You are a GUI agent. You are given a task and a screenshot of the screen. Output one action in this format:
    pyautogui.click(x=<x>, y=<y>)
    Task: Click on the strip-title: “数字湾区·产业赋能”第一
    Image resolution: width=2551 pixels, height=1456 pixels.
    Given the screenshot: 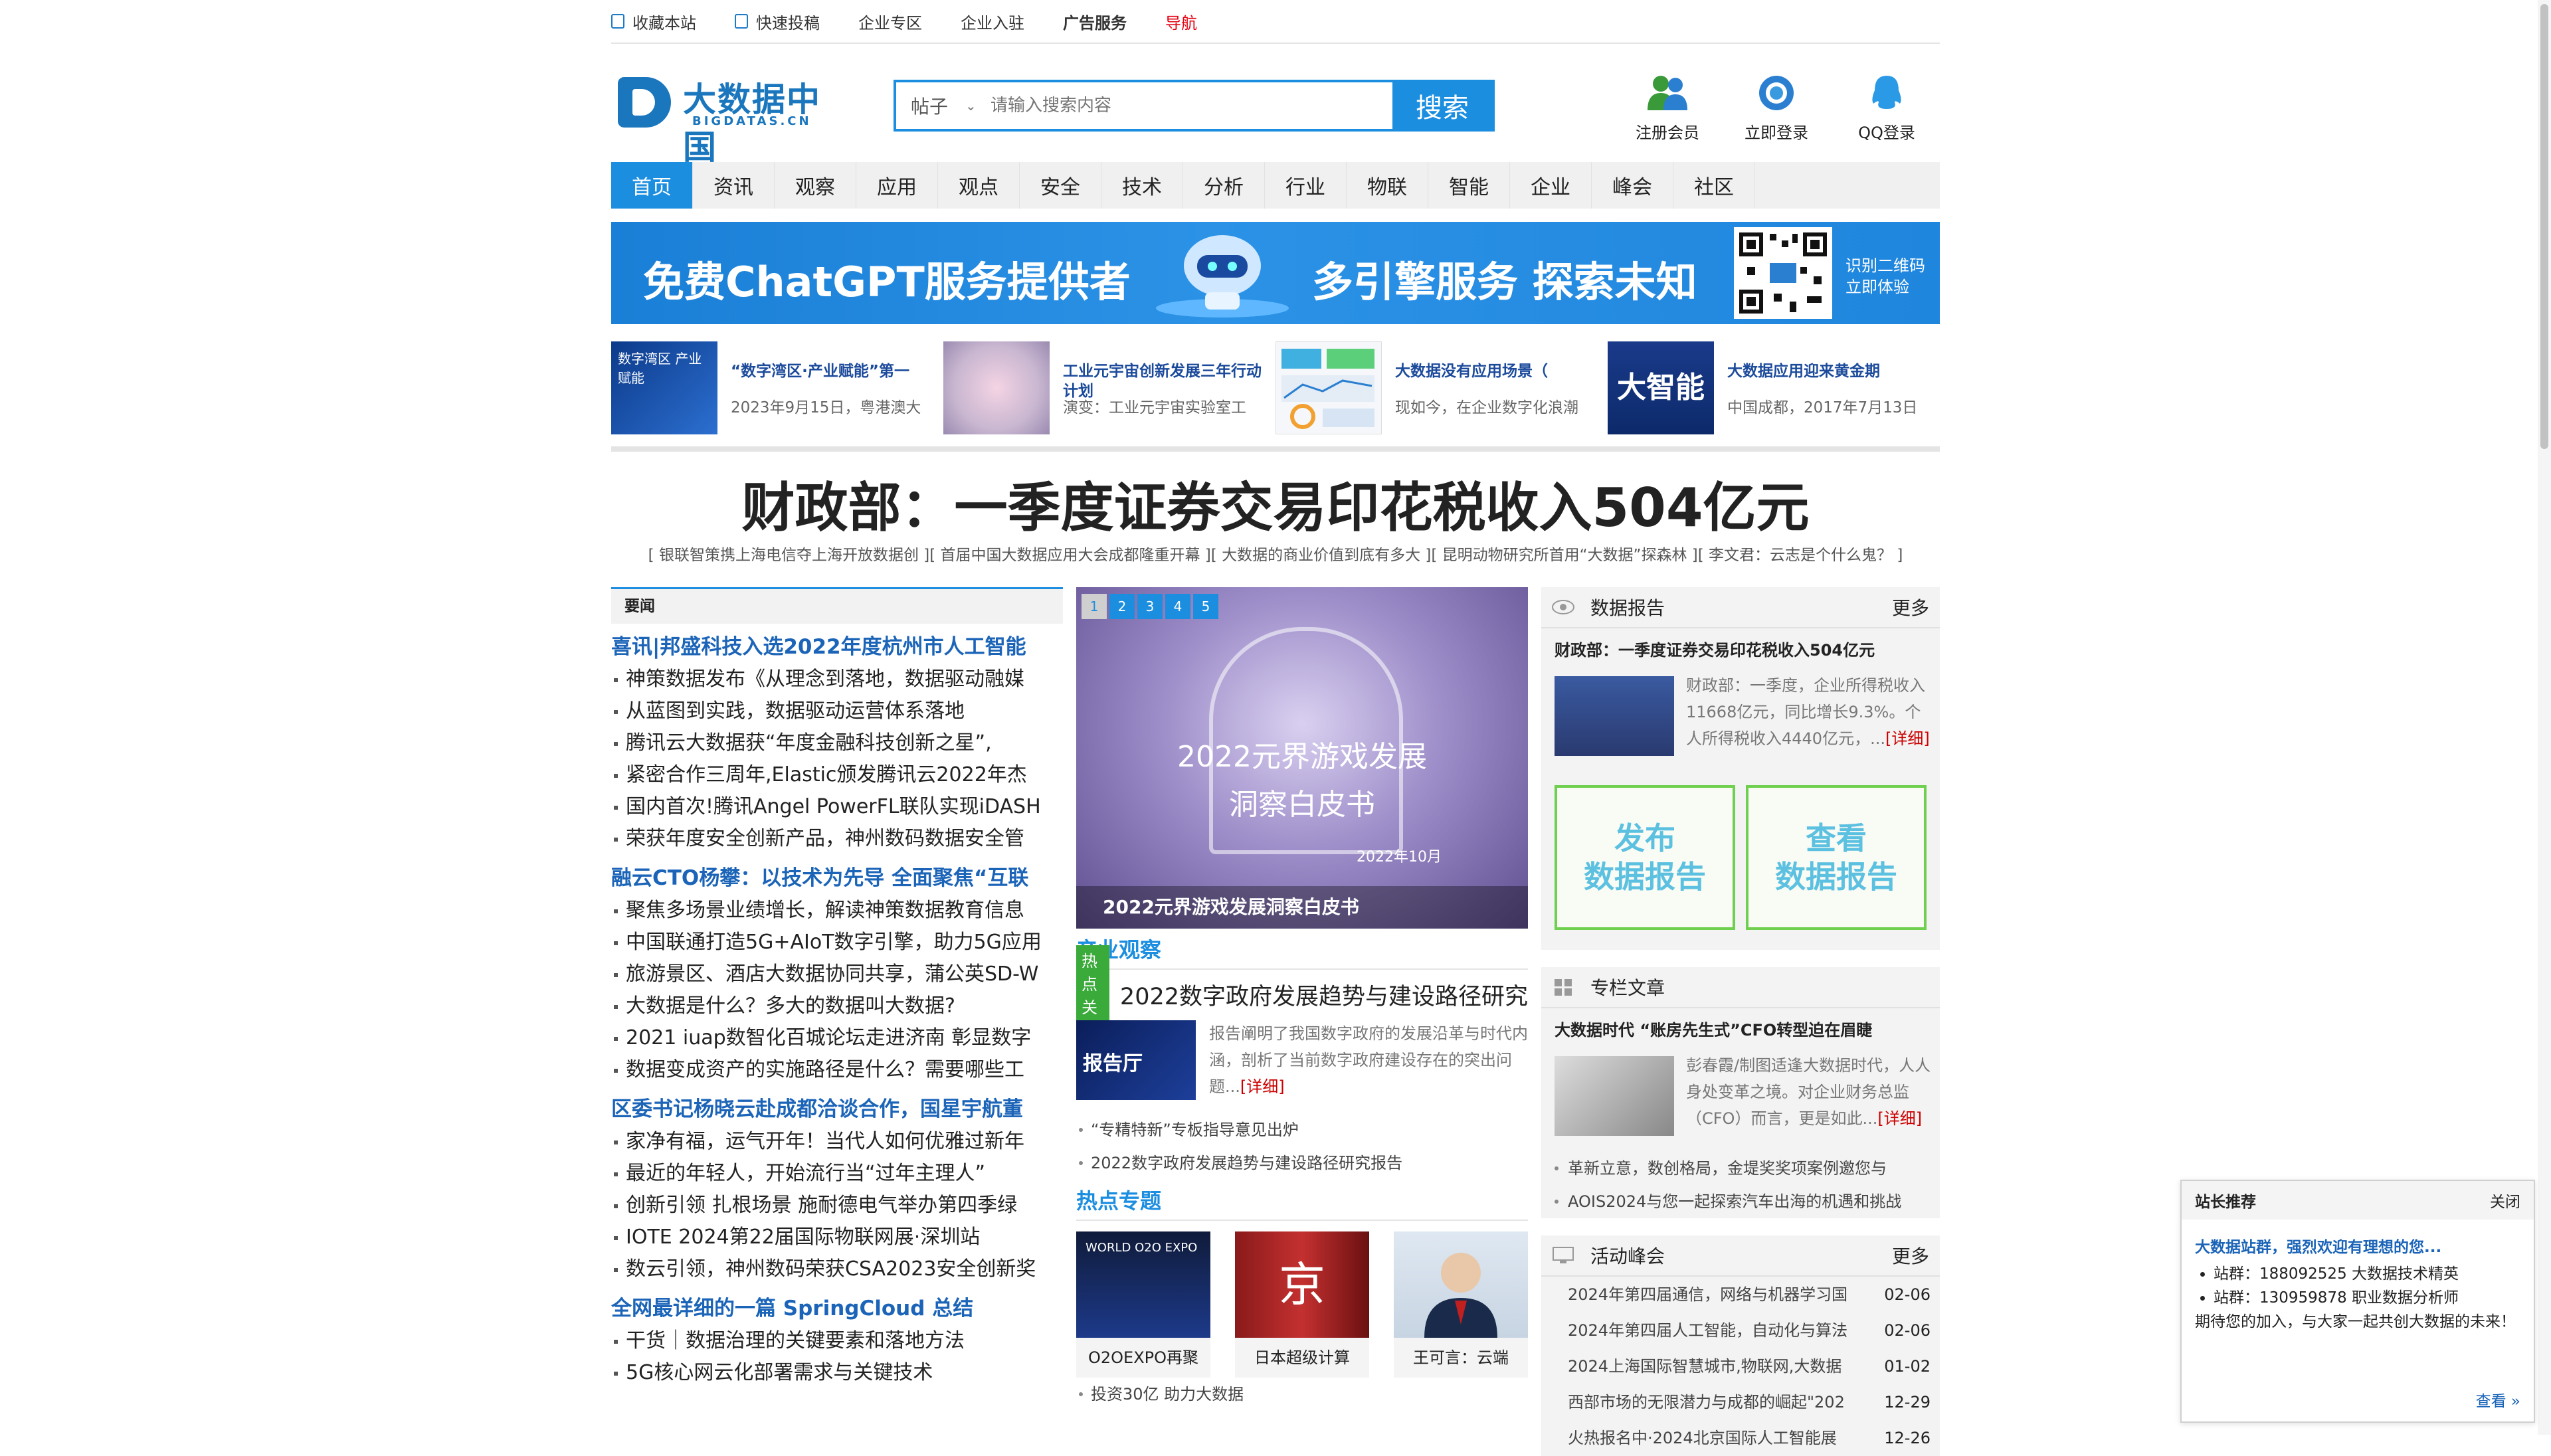 What is the action you would take?
    pyautogui.click(x=837, y=371)
    